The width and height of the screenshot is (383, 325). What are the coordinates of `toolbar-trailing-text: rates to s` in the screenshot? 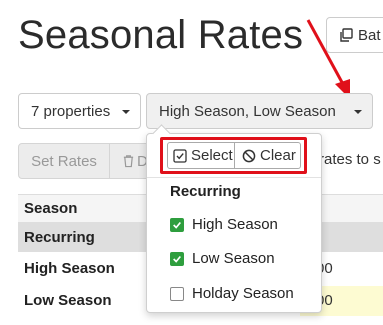 It's located at (350, 159).